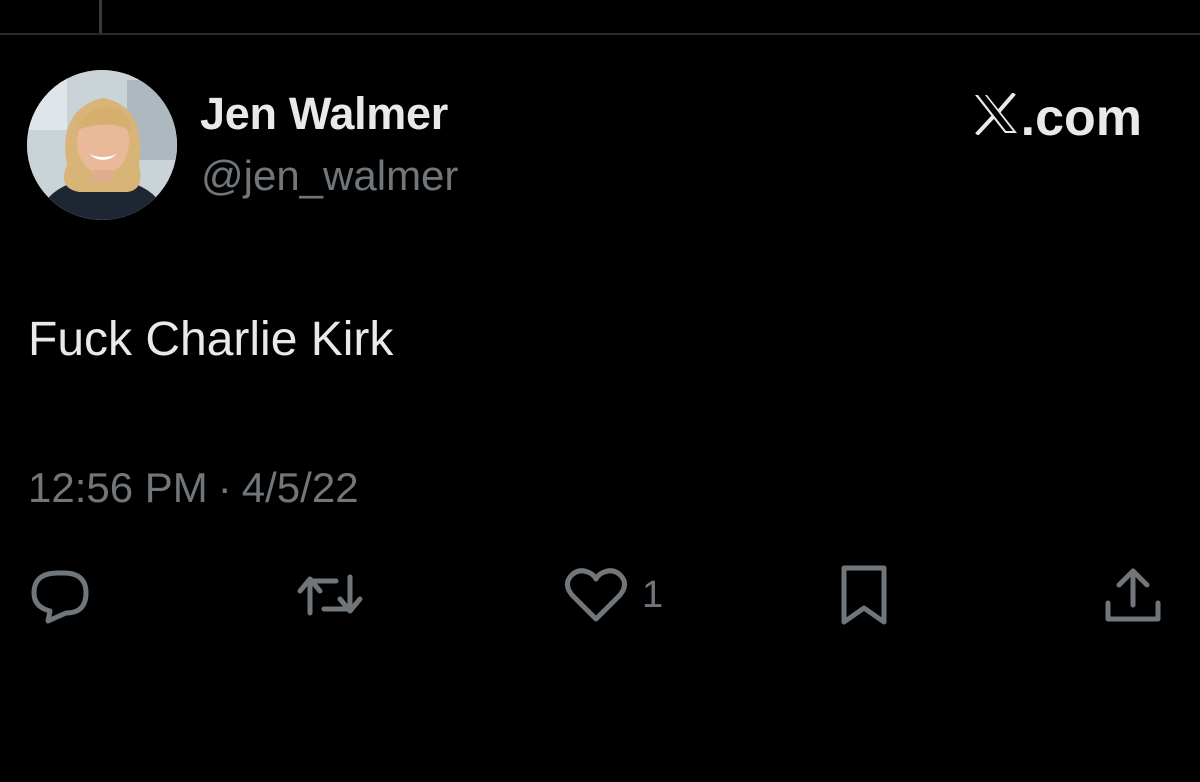 The image size is (1200, 782). I want to click on share-button, so click(1133, 595).